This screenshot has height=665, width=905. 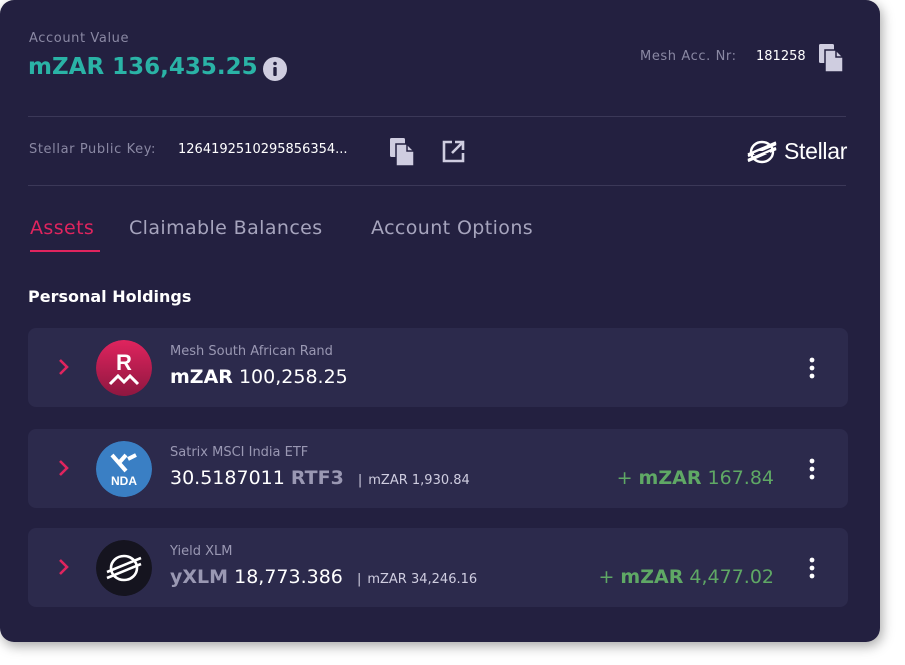 What do you see at coordinates (437, 116) in the screenshot?
I see `divider-top` at bounding box center [437, 116].